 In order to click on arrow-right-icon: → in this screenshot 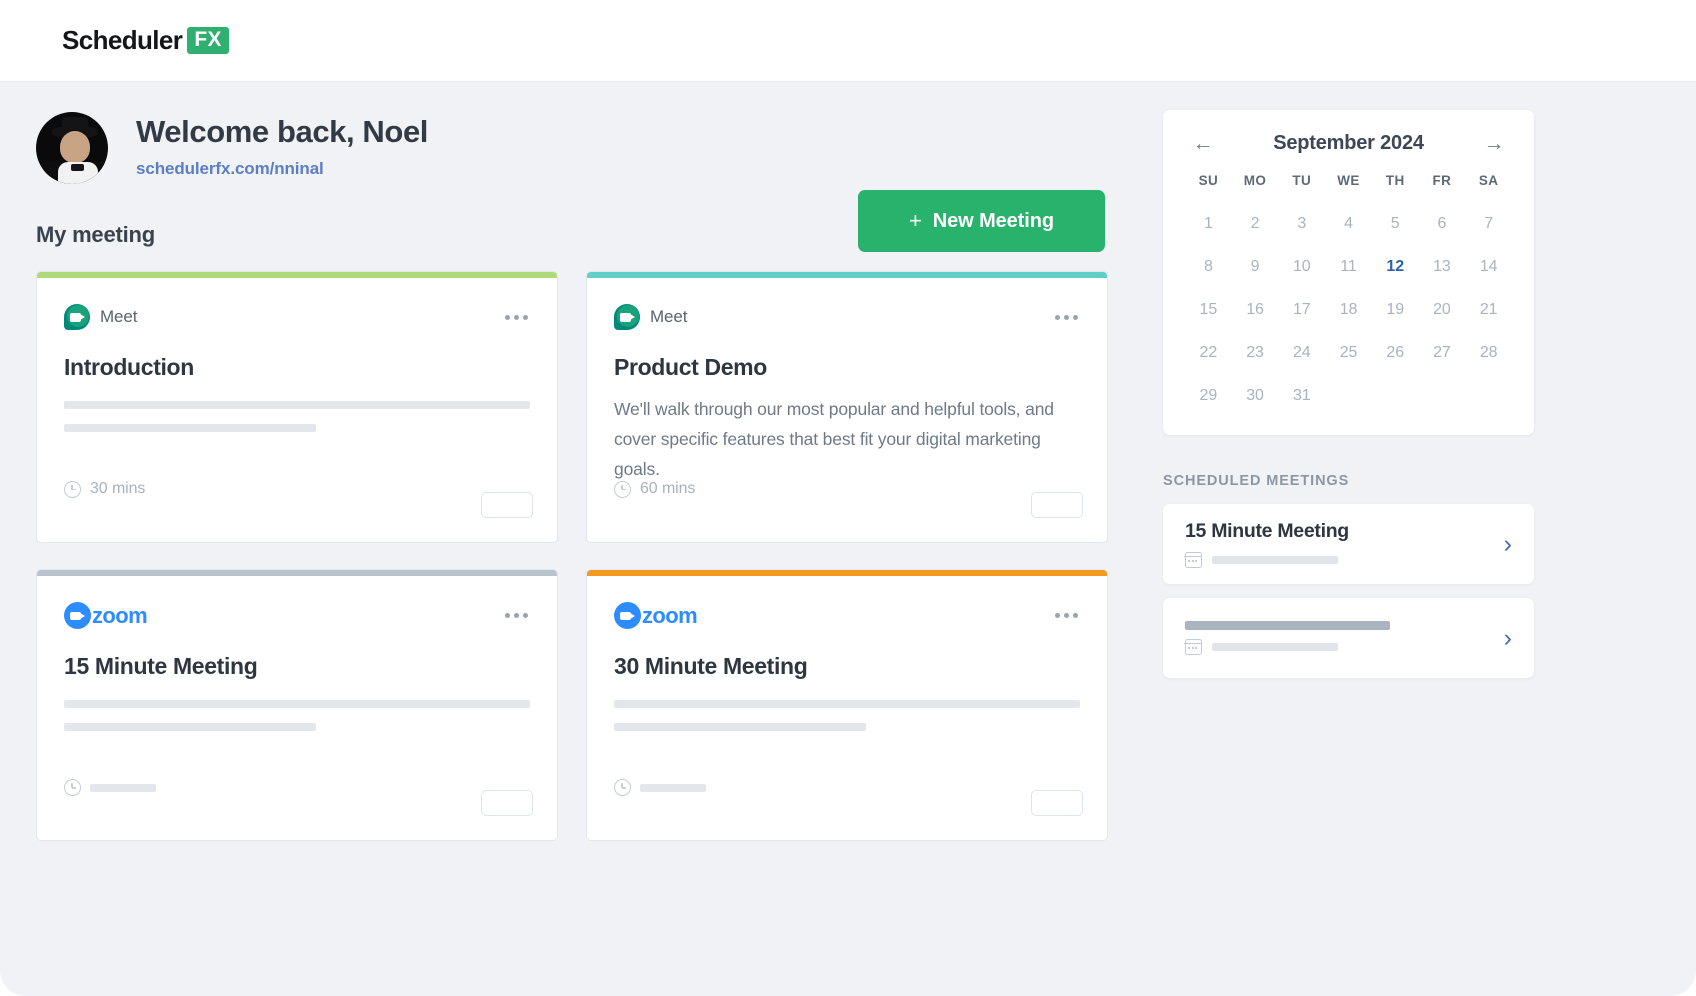, I will do `click(1494, 143)`.